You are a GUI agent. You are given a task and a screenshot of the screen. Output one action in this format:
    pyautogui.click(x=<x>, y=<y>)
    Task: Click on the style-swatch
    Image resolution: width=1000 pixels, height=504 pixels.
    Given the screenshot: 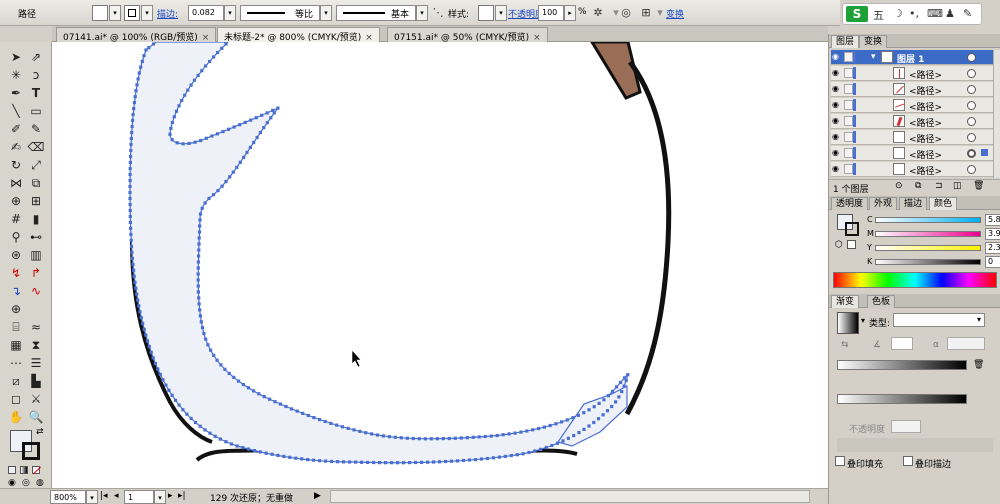 What is the action you would take?
    pyautogui.click(x=486, y=13)
    